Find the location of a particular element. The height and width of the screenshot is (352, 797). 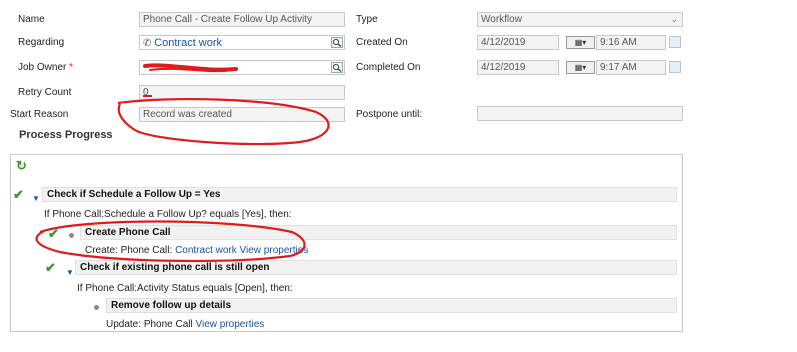

step-create-phone-call: Create Phone Call is located at coordinates (378, 232).